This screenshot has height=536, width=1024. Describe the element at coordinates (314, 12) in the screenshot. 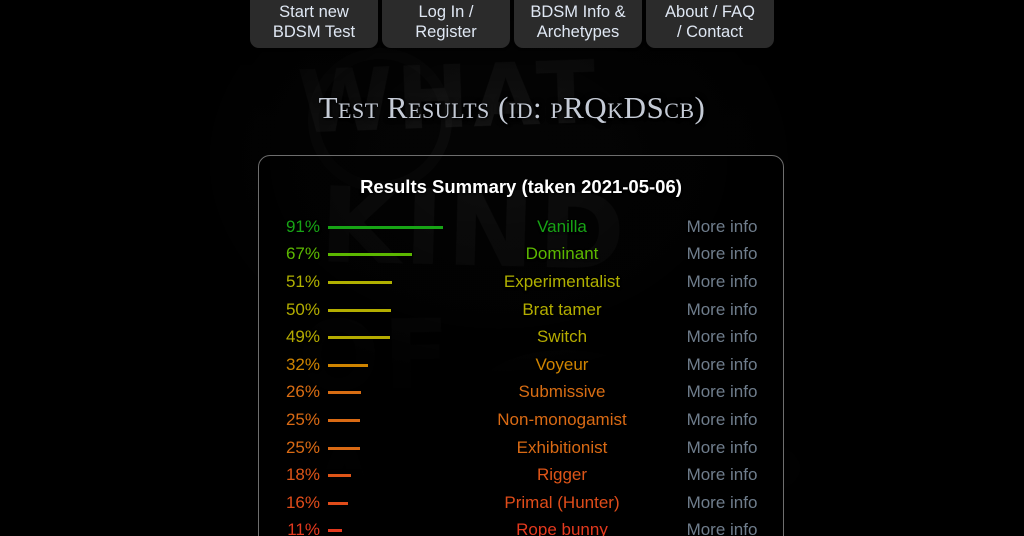

I see `nav-button-line1: Start new` at that location.